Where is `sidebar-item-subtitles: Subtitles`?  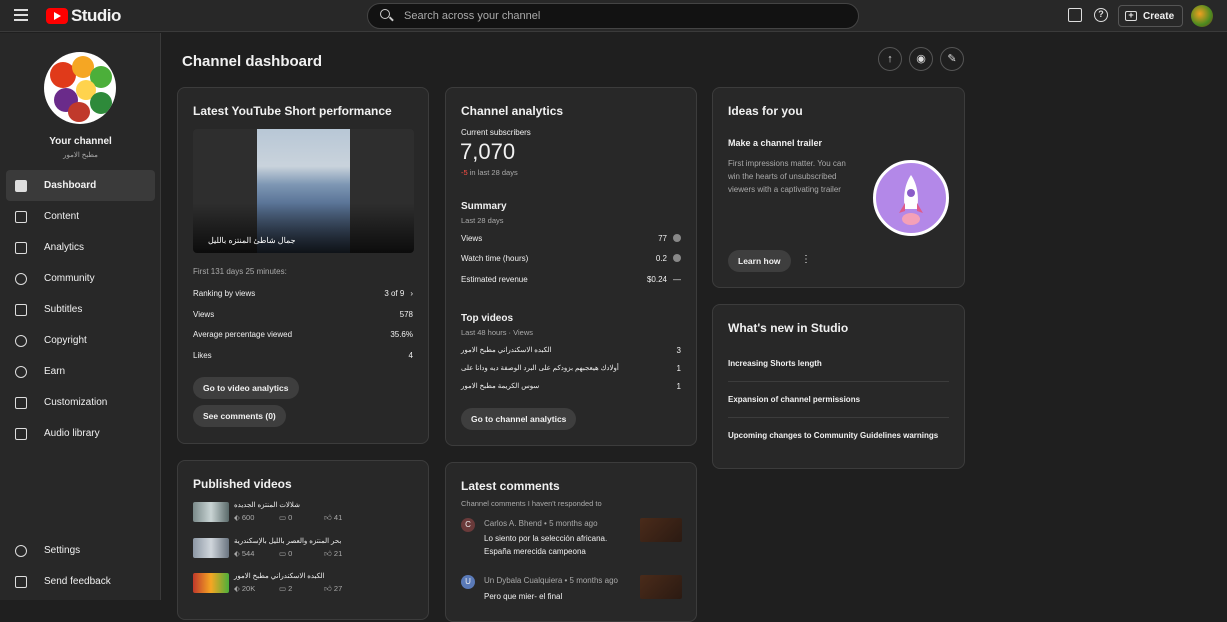
sidebar-item-subtitles: Subtitles is located at coordinates (80, 309).